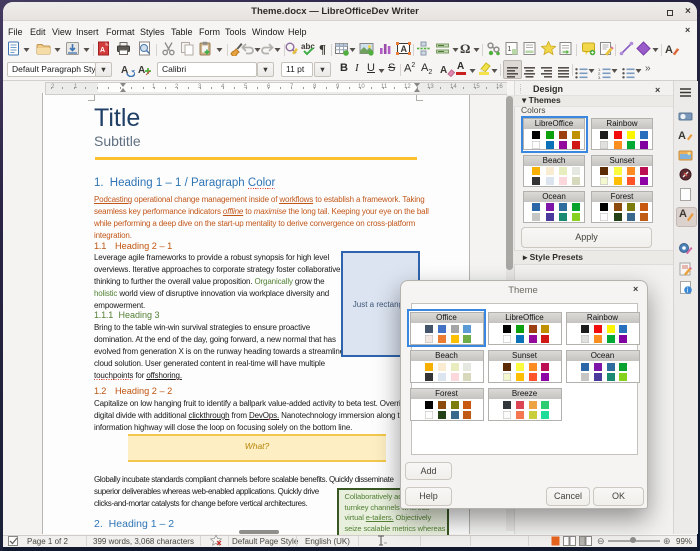  I want to click on svg-text: 1, so click(510, 49).